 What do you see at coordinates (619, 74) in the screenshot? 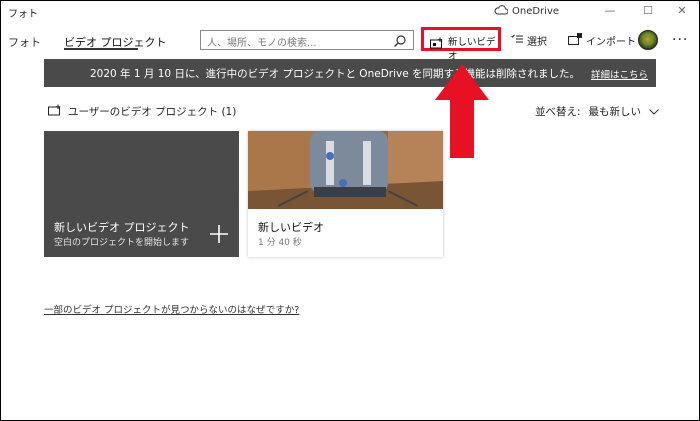
I see `learn-more-link: 詳細はこちら` at bounding box center [619, 74].